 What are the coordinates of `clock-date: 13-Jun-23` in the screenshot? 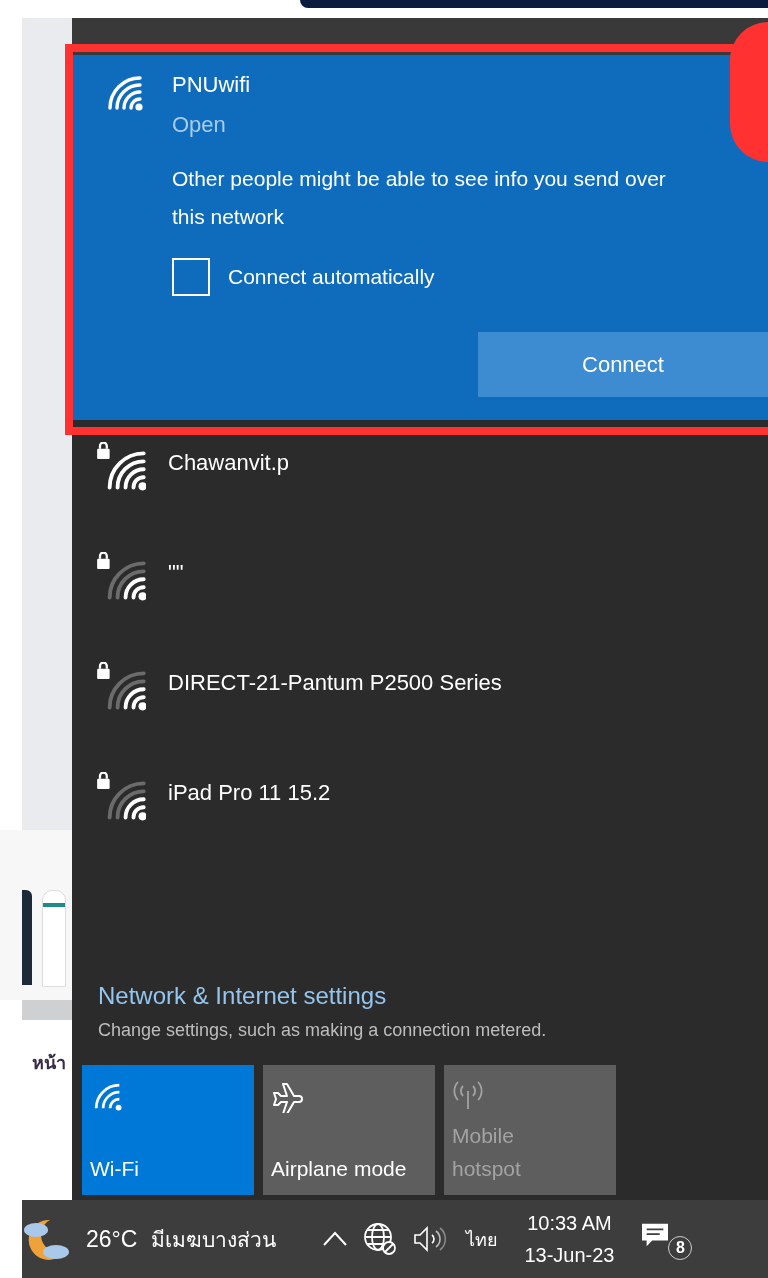 It's located at (569, 1255).